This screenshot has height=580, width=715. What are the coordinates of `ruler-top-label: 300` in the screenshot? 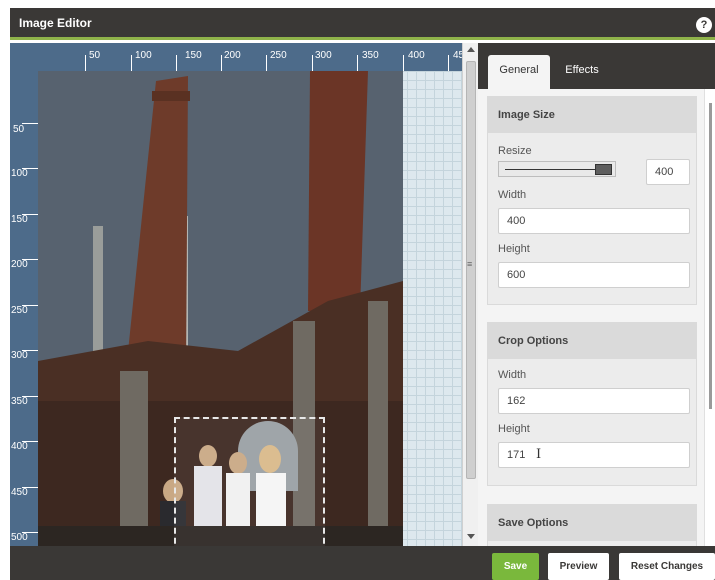 It's located at (323, 55).